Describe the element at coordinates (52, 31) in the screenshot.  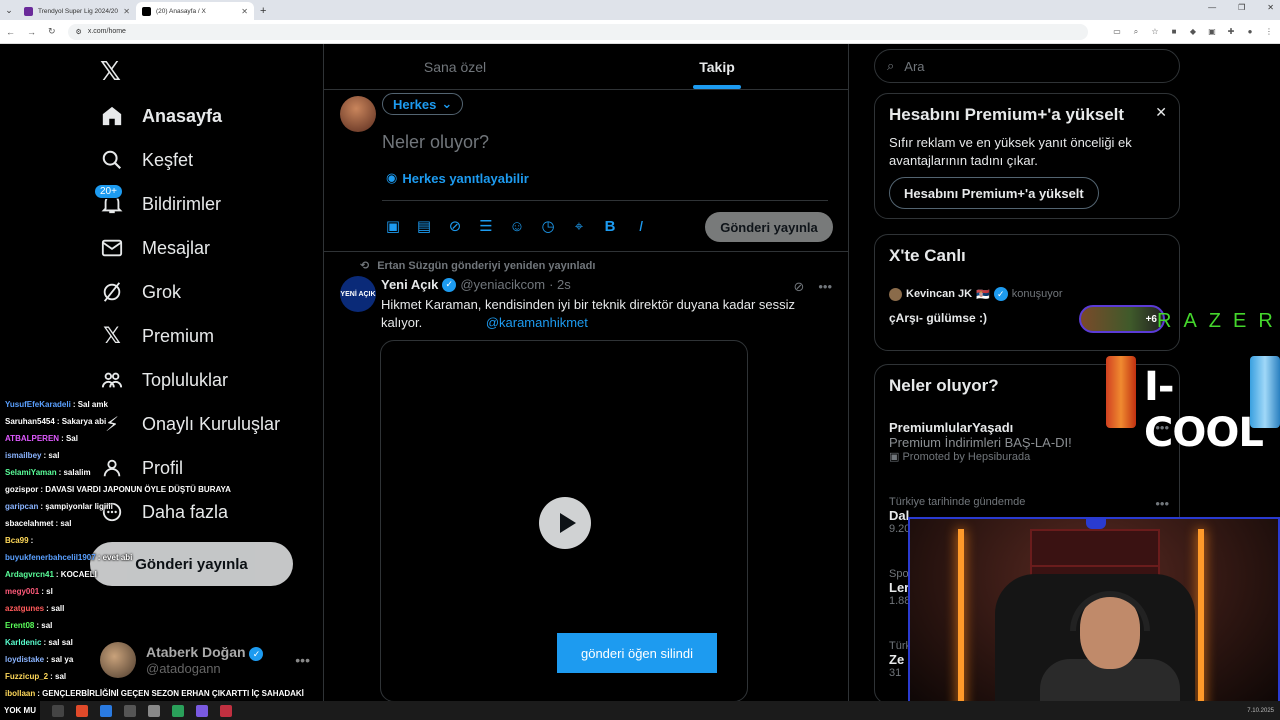
I see `reload-icon: ↻` at that location.